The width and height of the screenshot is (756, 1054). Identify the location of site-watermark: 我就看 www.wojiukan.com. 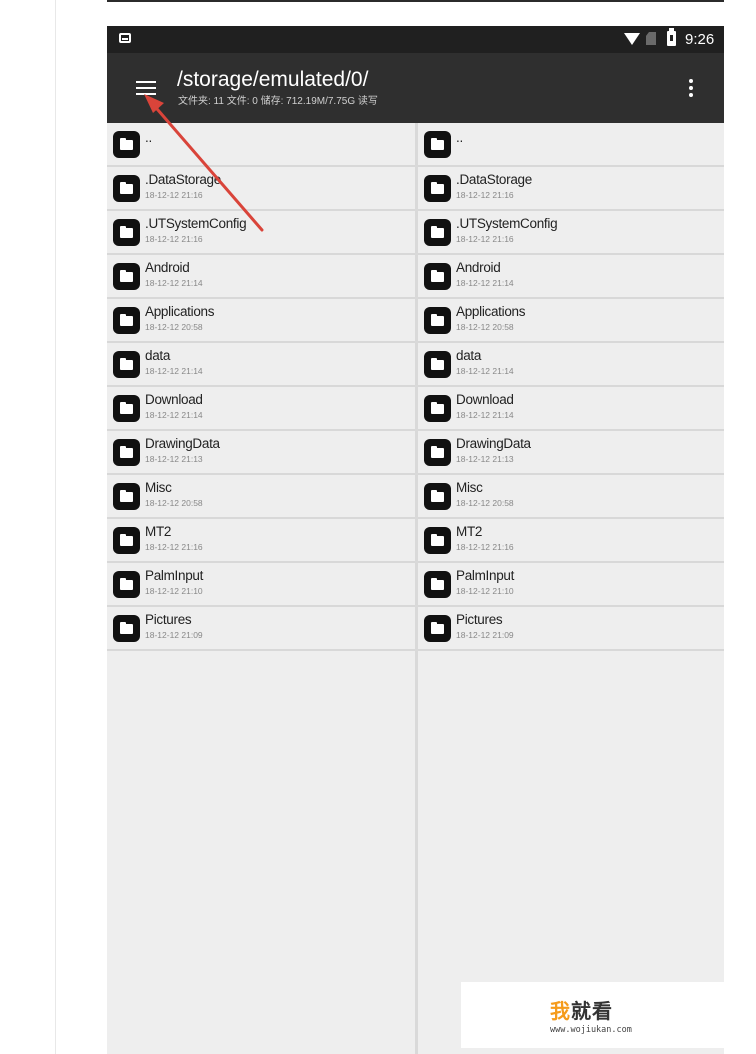
(592, 1015).